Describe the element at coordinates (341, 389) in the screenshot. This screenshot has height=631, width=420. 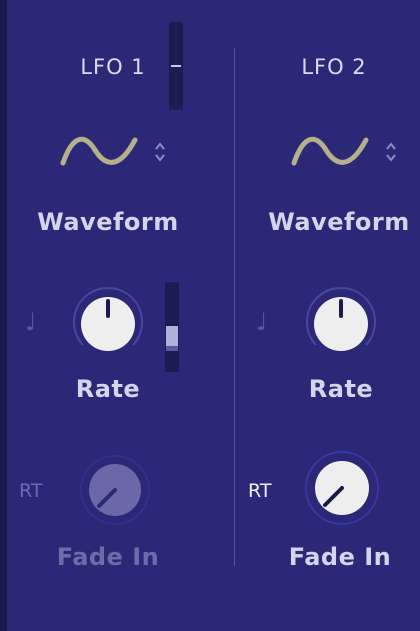
I see `lfo2-rate-label: Rate` at that location.